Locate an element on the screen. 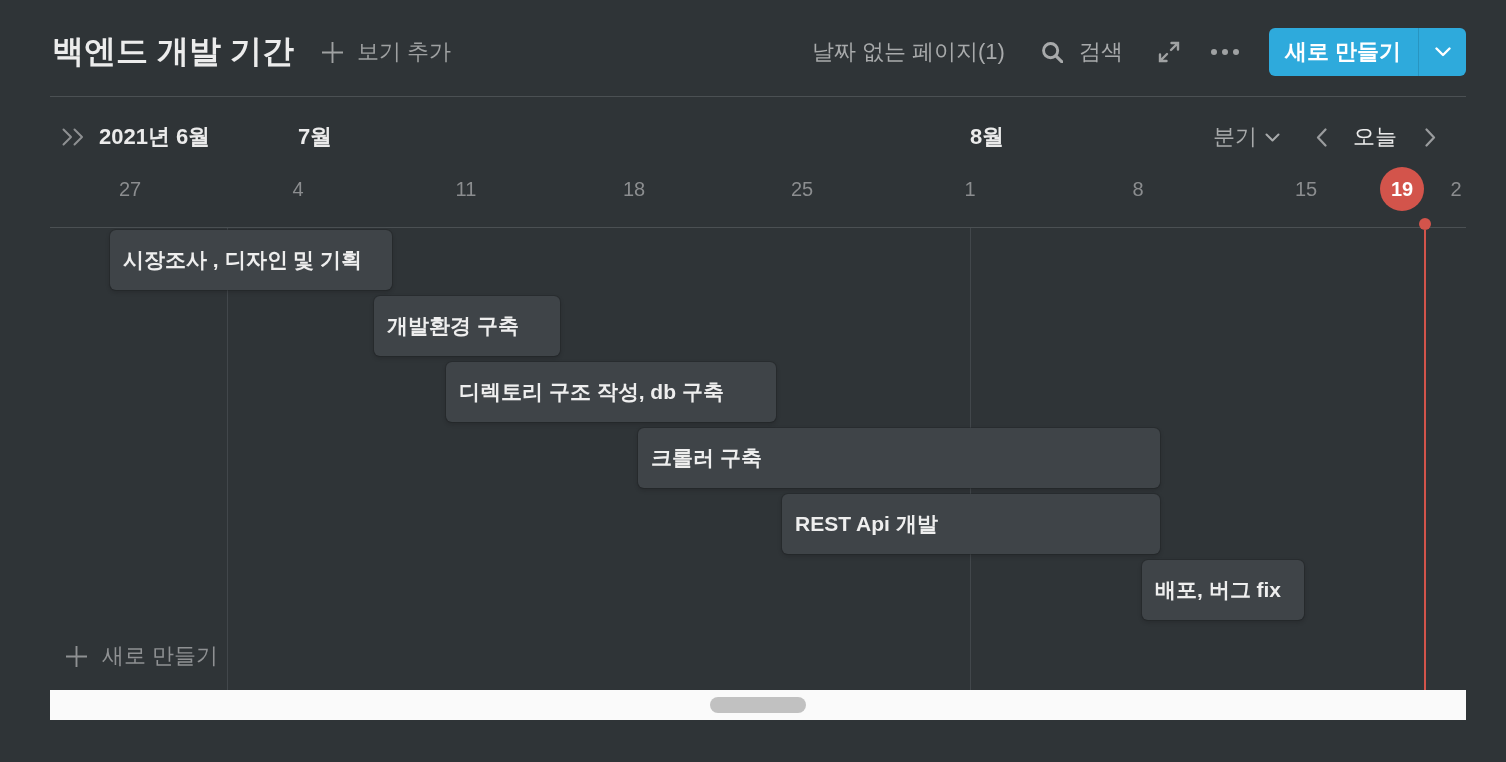 The height and width of the screenshot is (762, 1506). expand-icon is located at coordinates (1168, 52).